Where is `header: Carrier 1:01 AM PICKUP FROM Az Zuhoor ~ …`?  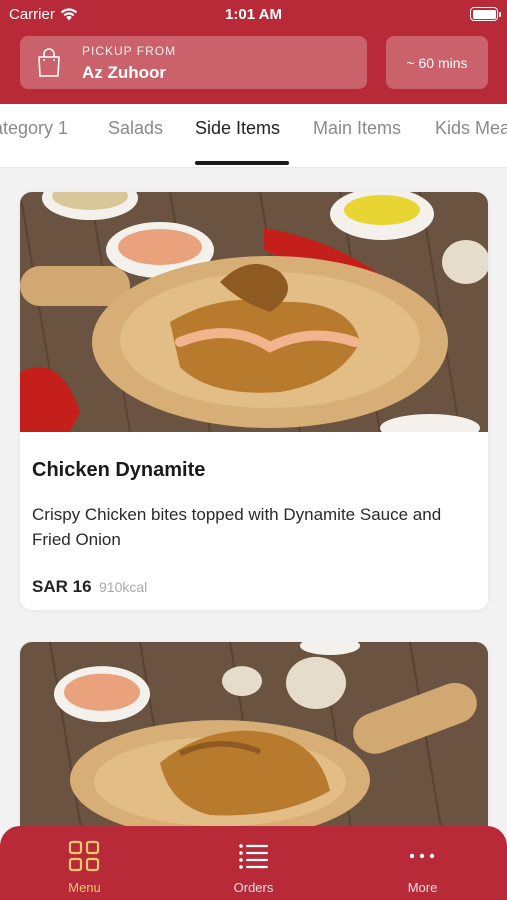 header: Carrier 1:01 AM PICKUP FROM Az Zuhoor ~ … is located at coordinates (253, 52).